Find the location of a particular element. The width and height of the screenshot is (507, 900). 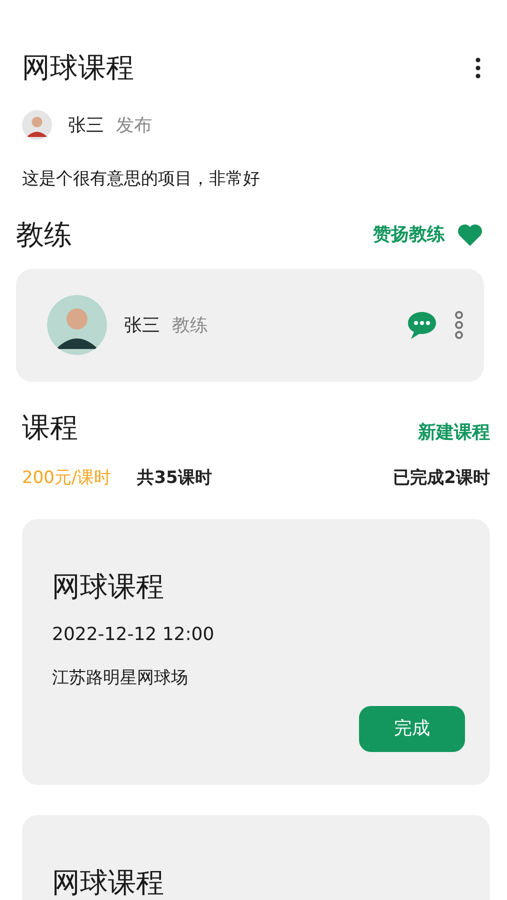

coach-name: 张三 is located at coordinates (142, 326).